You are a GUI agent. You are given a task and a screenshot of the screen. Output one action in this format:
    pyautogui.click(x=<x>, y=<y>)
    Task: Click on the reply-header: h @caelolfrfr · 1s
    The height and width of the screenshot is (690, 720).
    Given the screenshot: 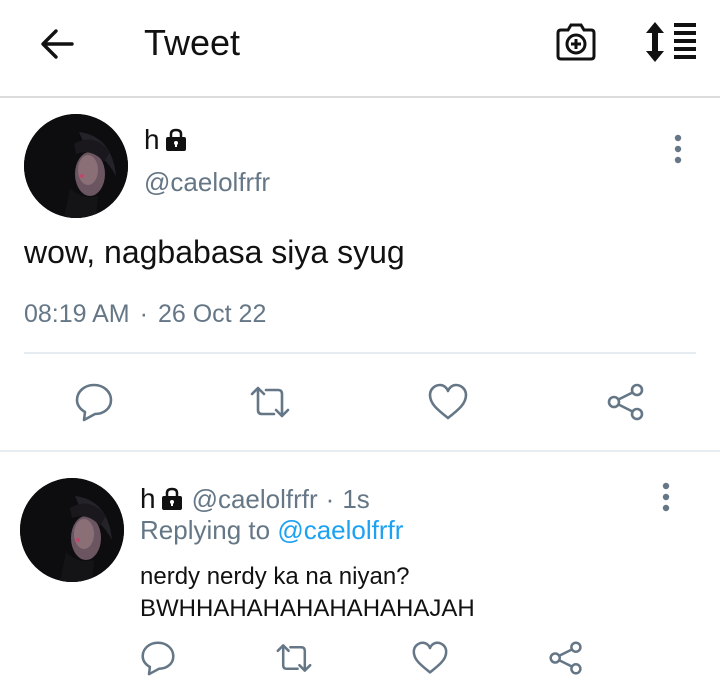 What is the action you would take?
    pyautogui.click(x=255, y=499)
    